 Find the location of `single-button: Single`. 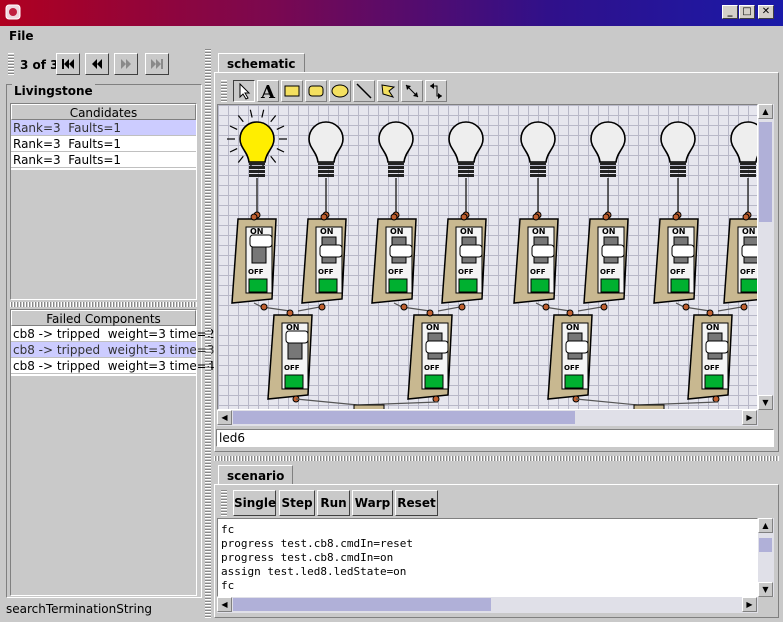

single-button: Single is located at coordinates (254, 503).